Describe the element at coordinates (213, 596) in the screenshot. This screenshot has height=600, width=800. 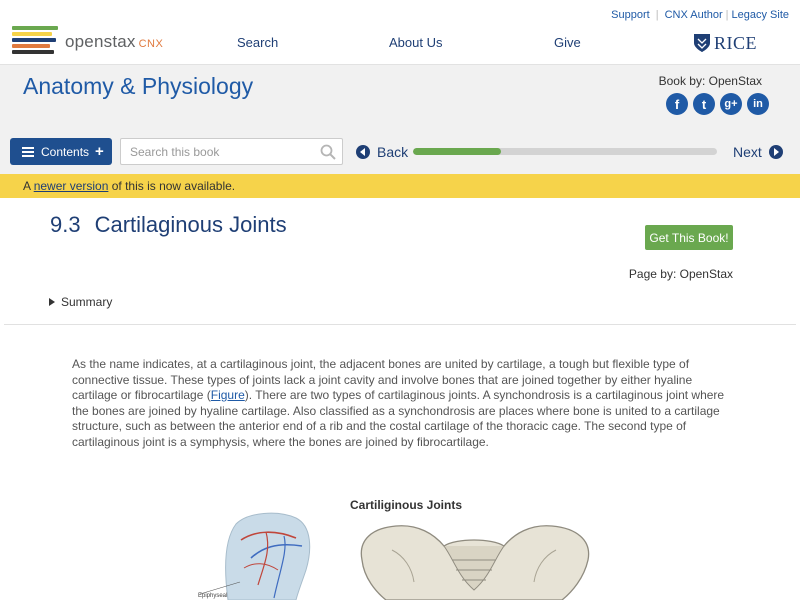
I see `figure-label: Epiphyseal` at that location.